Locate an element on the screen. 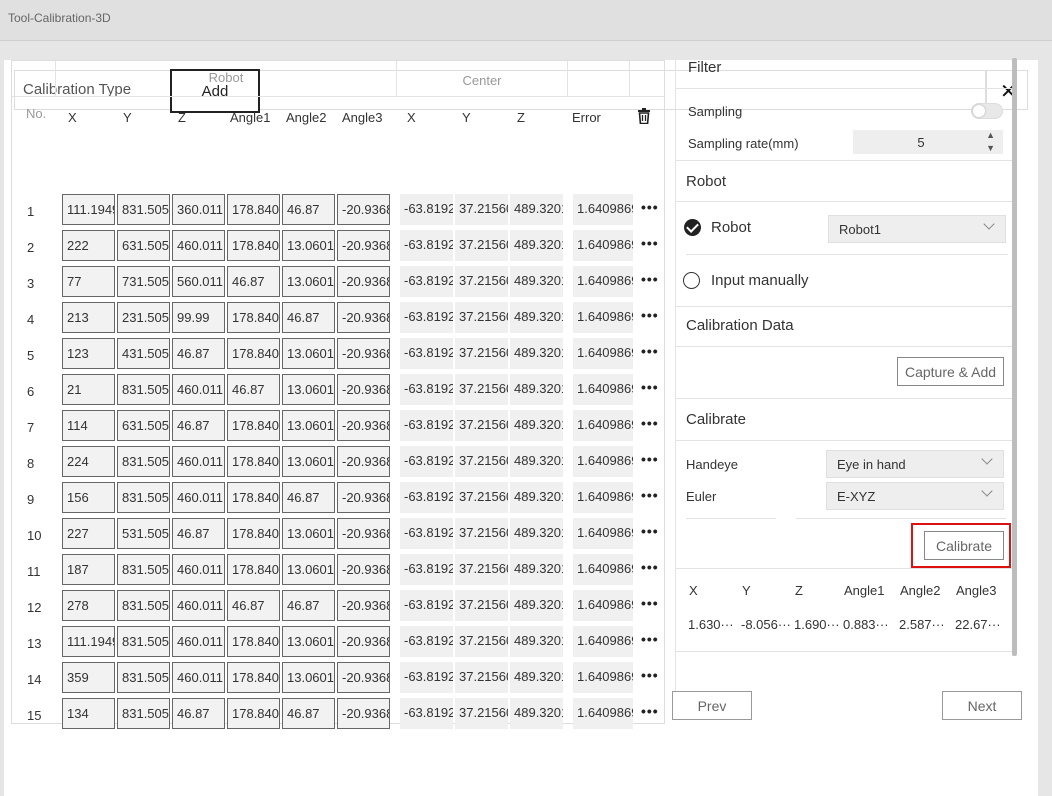 This screenshot has width=1052, height=796. robot-value-cell: 231.505 is located at coordinates (143, 317).